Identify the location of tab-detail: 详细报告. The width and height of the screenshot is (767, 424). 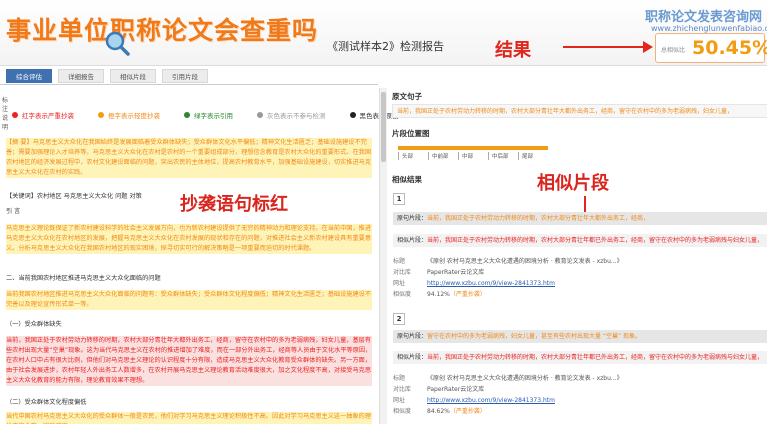
(81, 76).